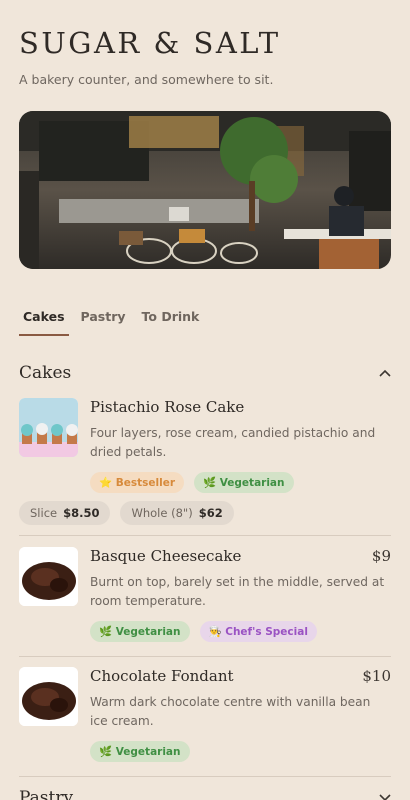 This screenshot has height=800, width=410. Describe the element at coordinates (48, 576) in the screenshot. I see `item-photo-basque-cheesecake` at that location.